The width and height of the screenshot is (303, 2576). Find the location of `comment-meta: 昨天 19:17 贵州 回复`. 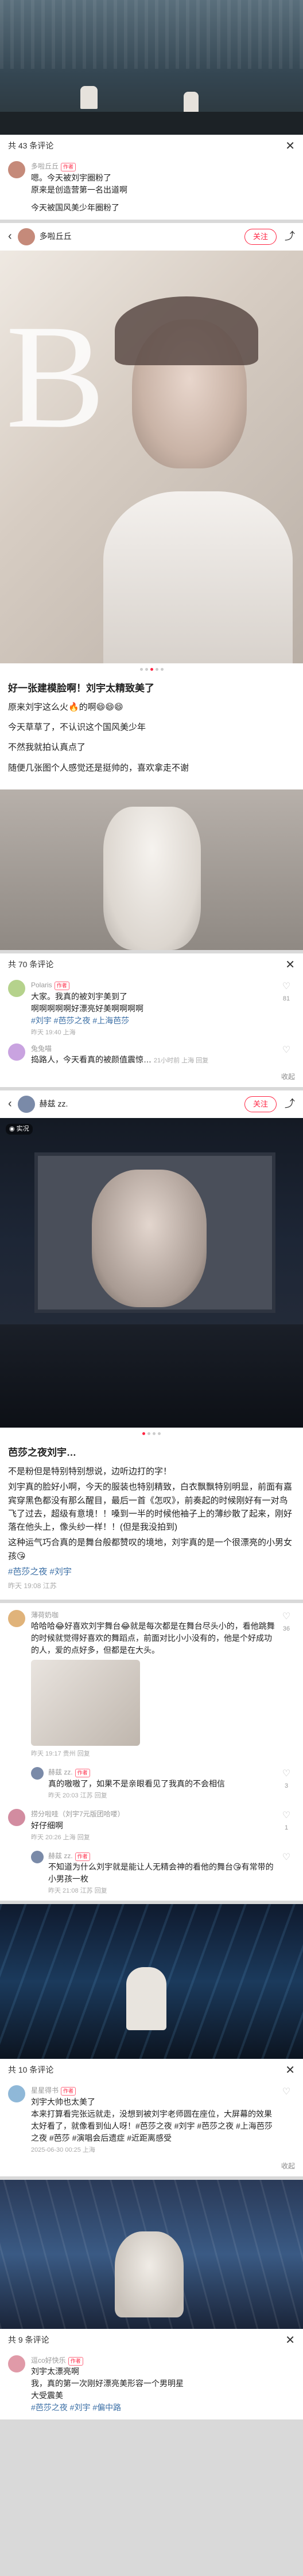

comment-meta: 昨天 19:17 贵州 回复 is located at coordinates (60, 1754).